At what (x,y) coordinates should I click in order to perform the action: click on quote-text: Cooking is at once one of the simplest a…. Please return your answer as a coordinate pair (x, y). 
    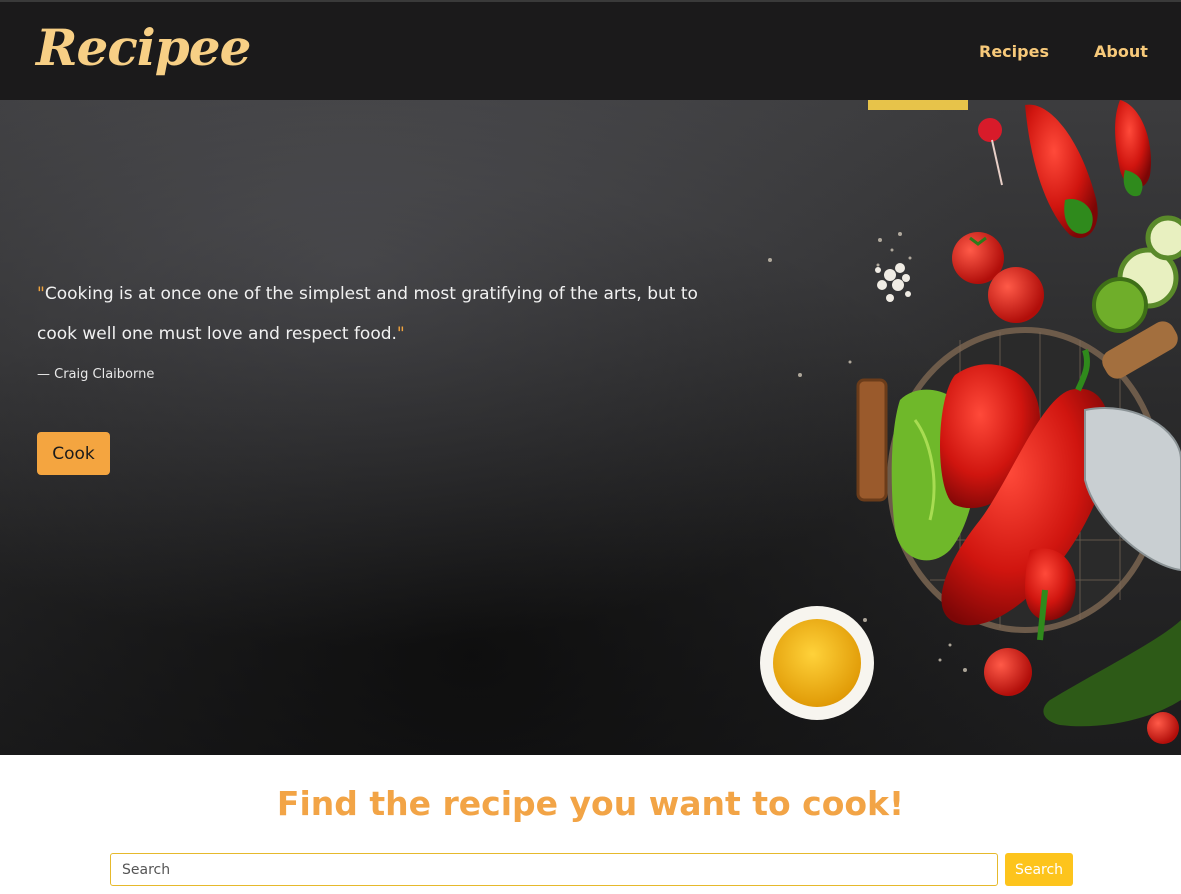
    Looking at the image, I should click on (367, 314).